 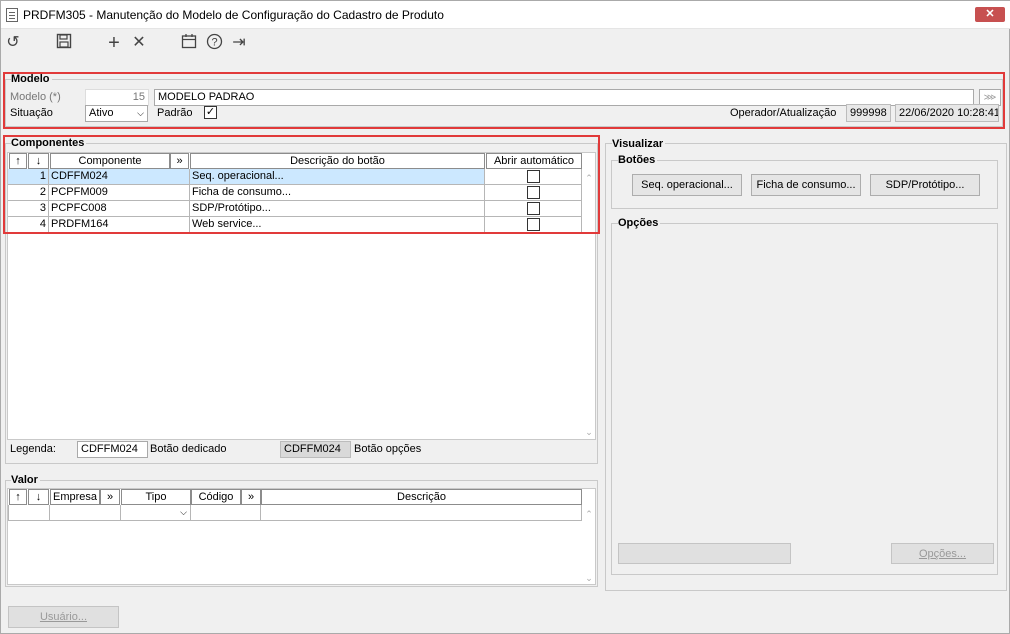 I want to click on calendar-icon, so click(x=189, y=43).